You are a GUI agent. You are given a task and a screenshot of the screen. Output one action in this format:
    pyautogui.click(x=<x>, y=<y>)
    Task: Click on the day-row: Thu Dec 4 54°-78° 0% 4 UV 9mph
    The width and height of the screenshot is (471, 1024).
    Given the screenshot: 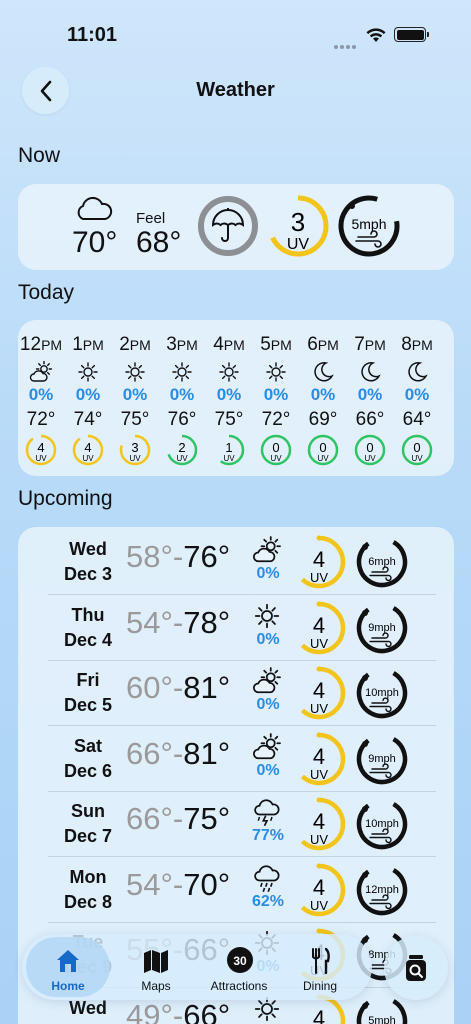 What is the action you would take?
    pyautogui.click(x=236, y=628)
    